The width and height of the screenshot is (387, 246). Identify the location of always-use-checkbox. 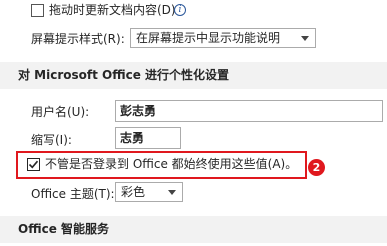
(33, 164).